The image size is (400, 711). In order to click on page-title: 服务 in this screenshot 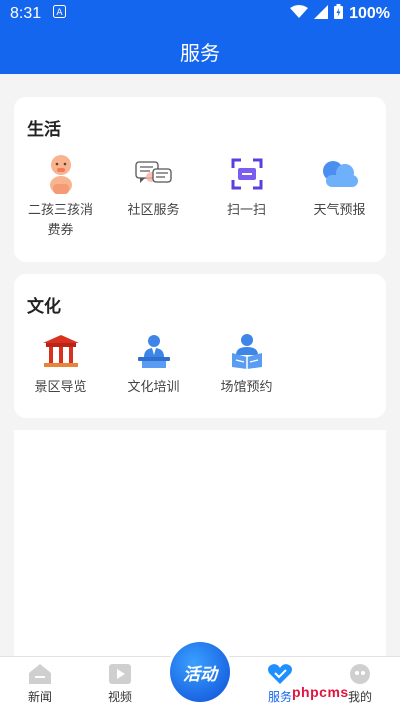, I will do `click(200, 53)`.